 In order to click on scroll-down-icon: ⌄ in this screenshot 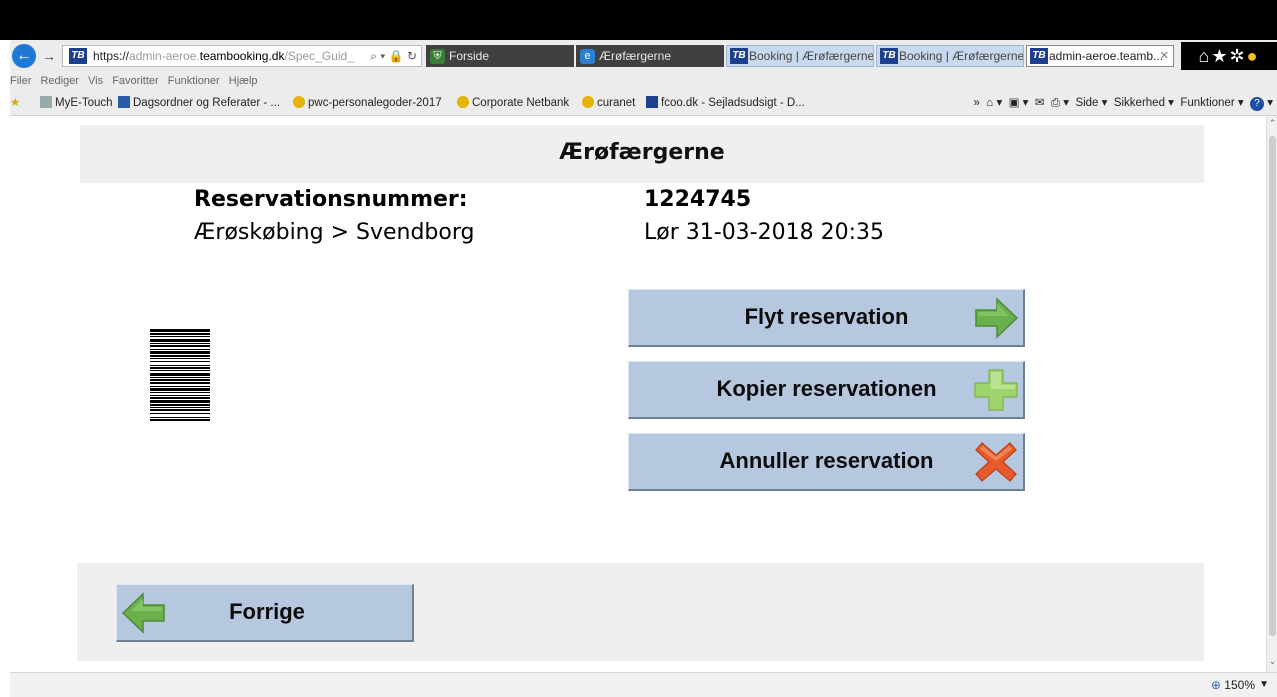, I will do `click(1272, 663)`.